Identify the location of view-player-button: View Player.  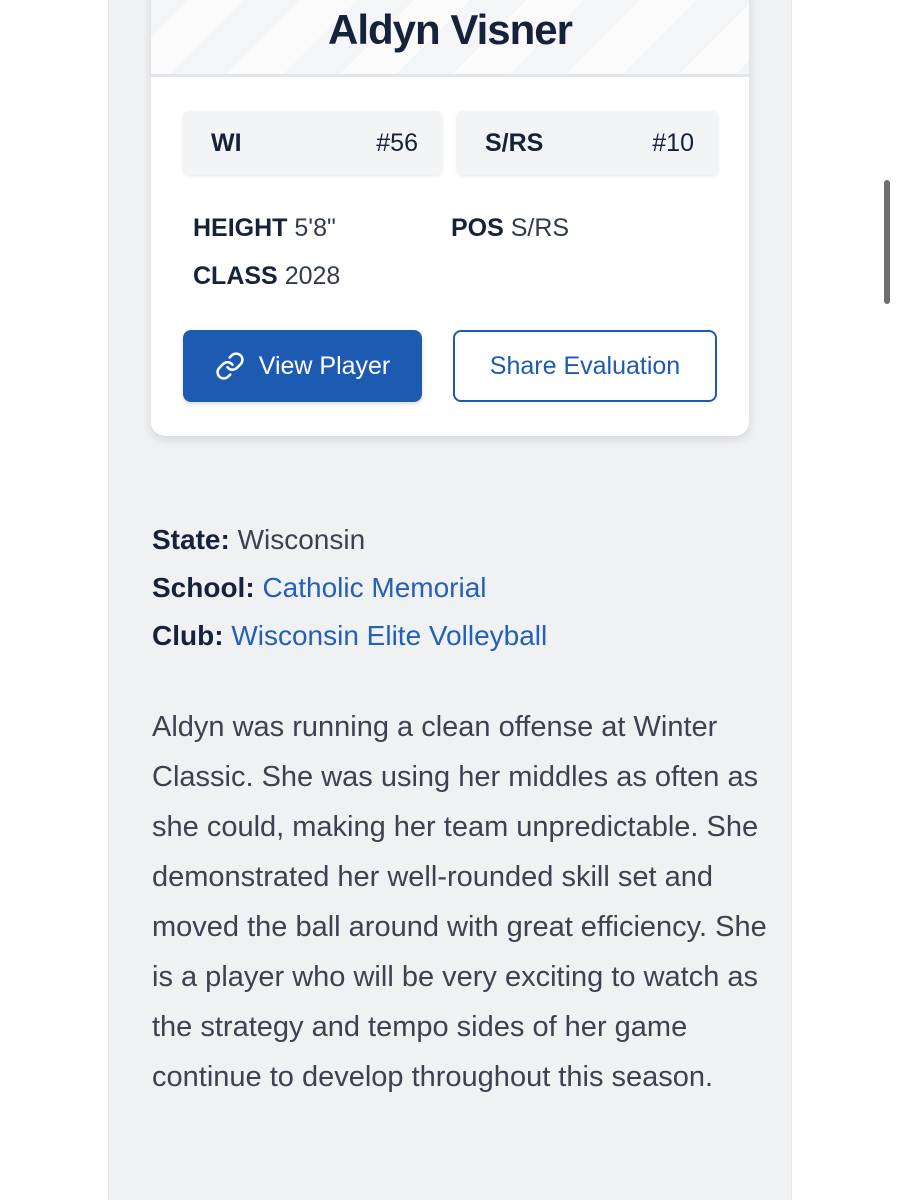
(302, 366).